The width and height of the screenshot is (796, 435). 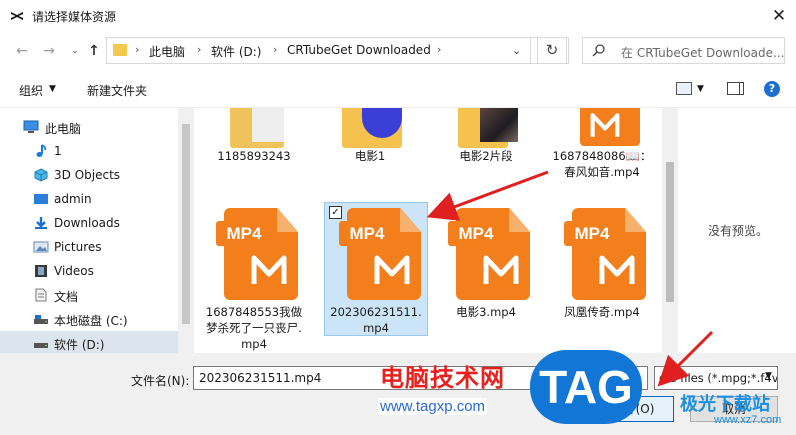 I want to click on search-icon, so click(x=598, y=50).